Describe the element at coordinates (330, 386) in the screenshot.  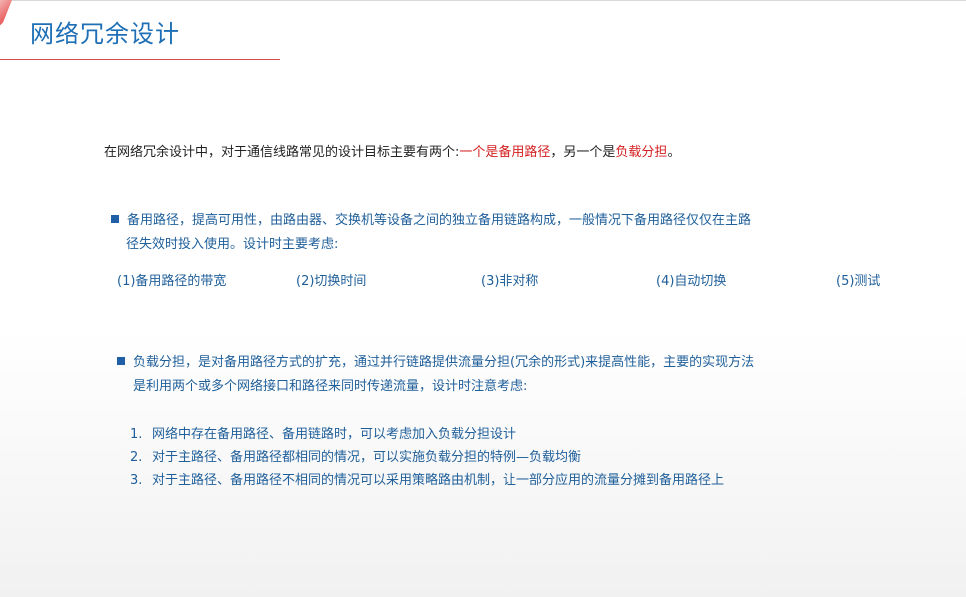
I see `bullet-load-line2: 是利用两个或多个网络接口和路径来同时传递流量，设计时注意考虑:` at that location.